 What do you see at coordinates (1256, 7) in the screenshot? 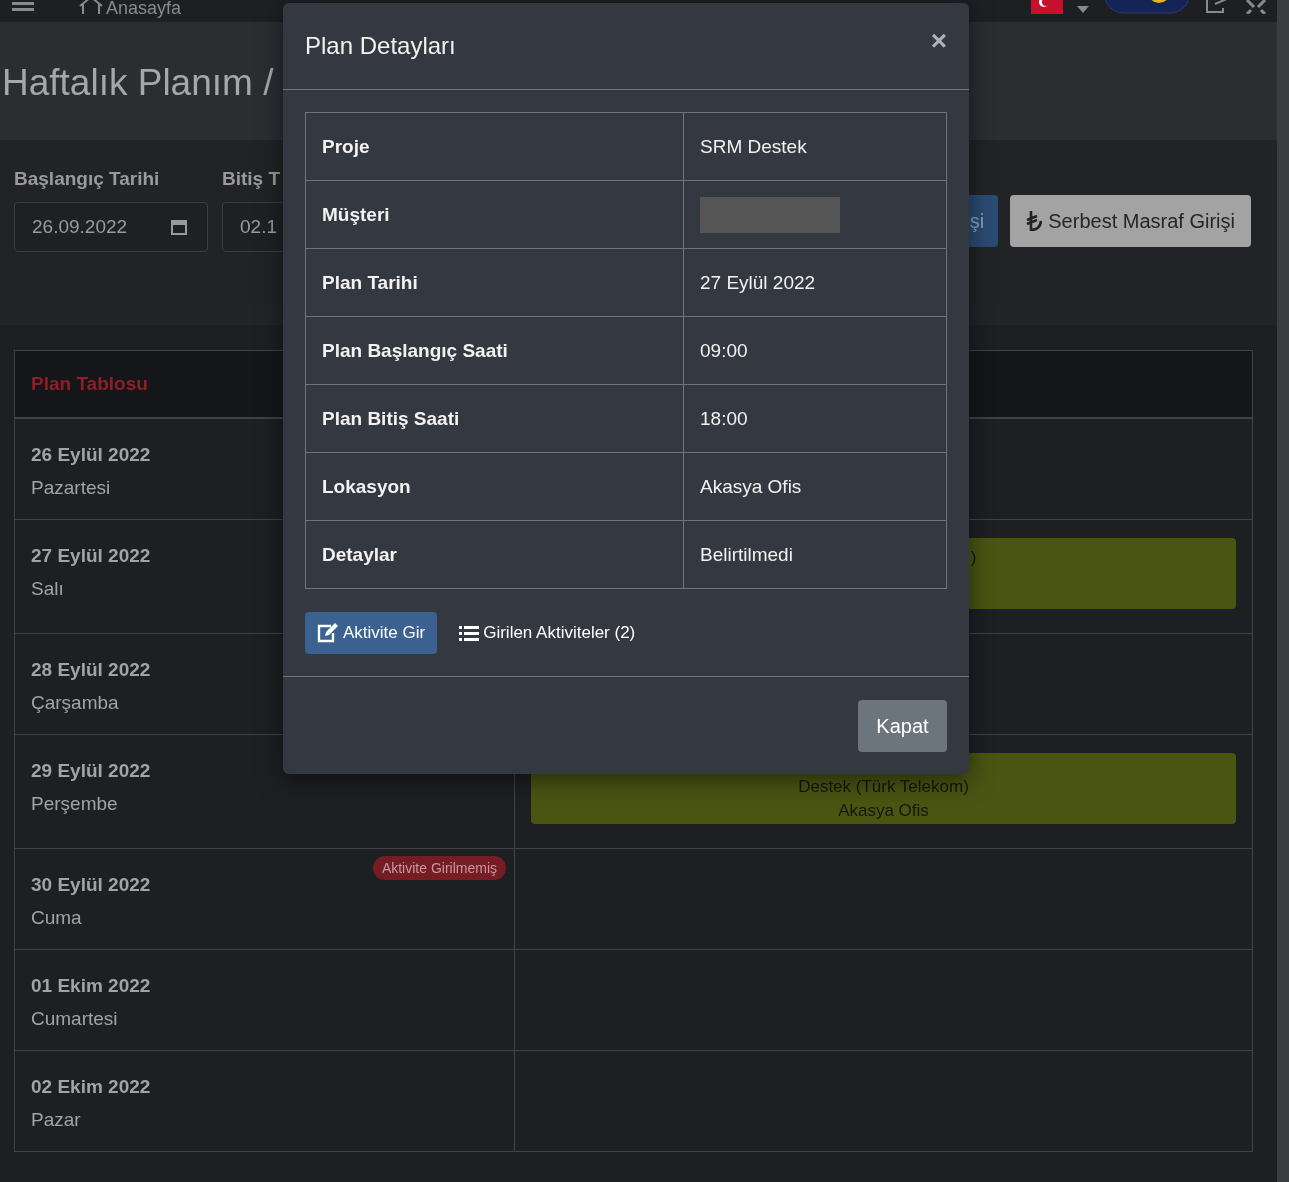
I see `expand-icon` at bounding box center [1256, 7].